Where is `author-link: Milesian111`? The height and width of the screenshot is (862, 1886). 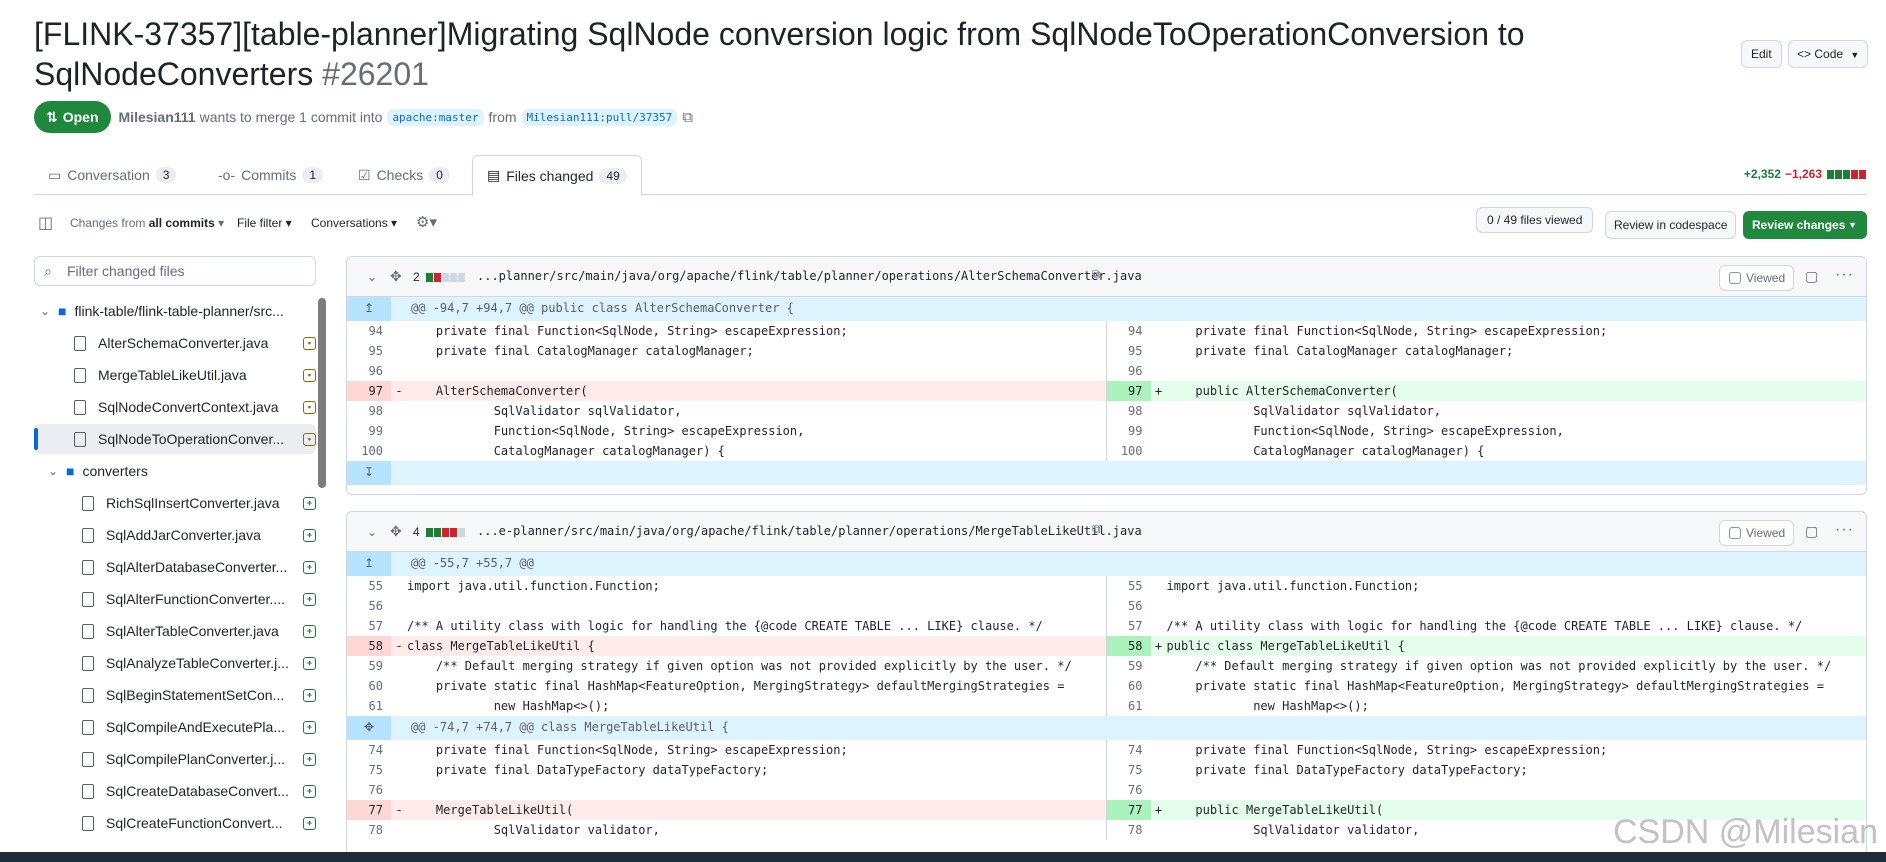
author-link: Milesian111 is located at coordinates (157, 117).